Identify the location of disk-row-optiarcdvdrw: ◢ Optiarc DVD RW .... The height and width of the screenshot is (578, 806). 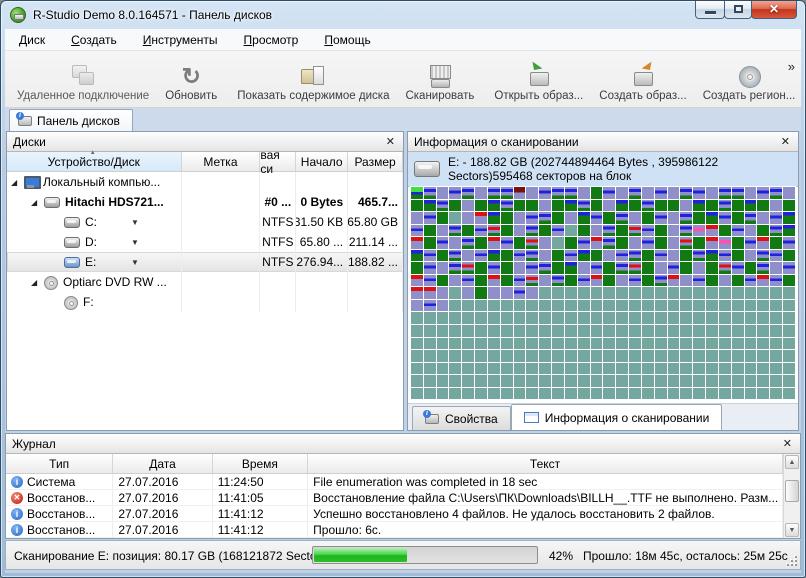
(205, 282).